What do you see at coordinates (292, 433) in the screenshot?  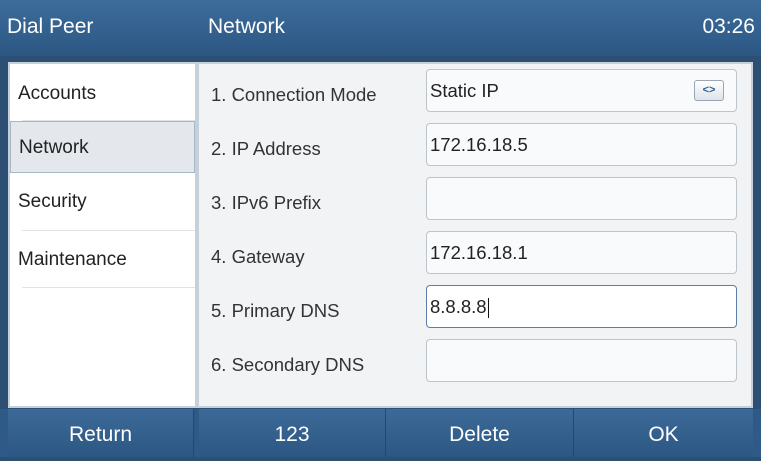 I see `input-mode-button: 123` at bounding box center [292, 433].